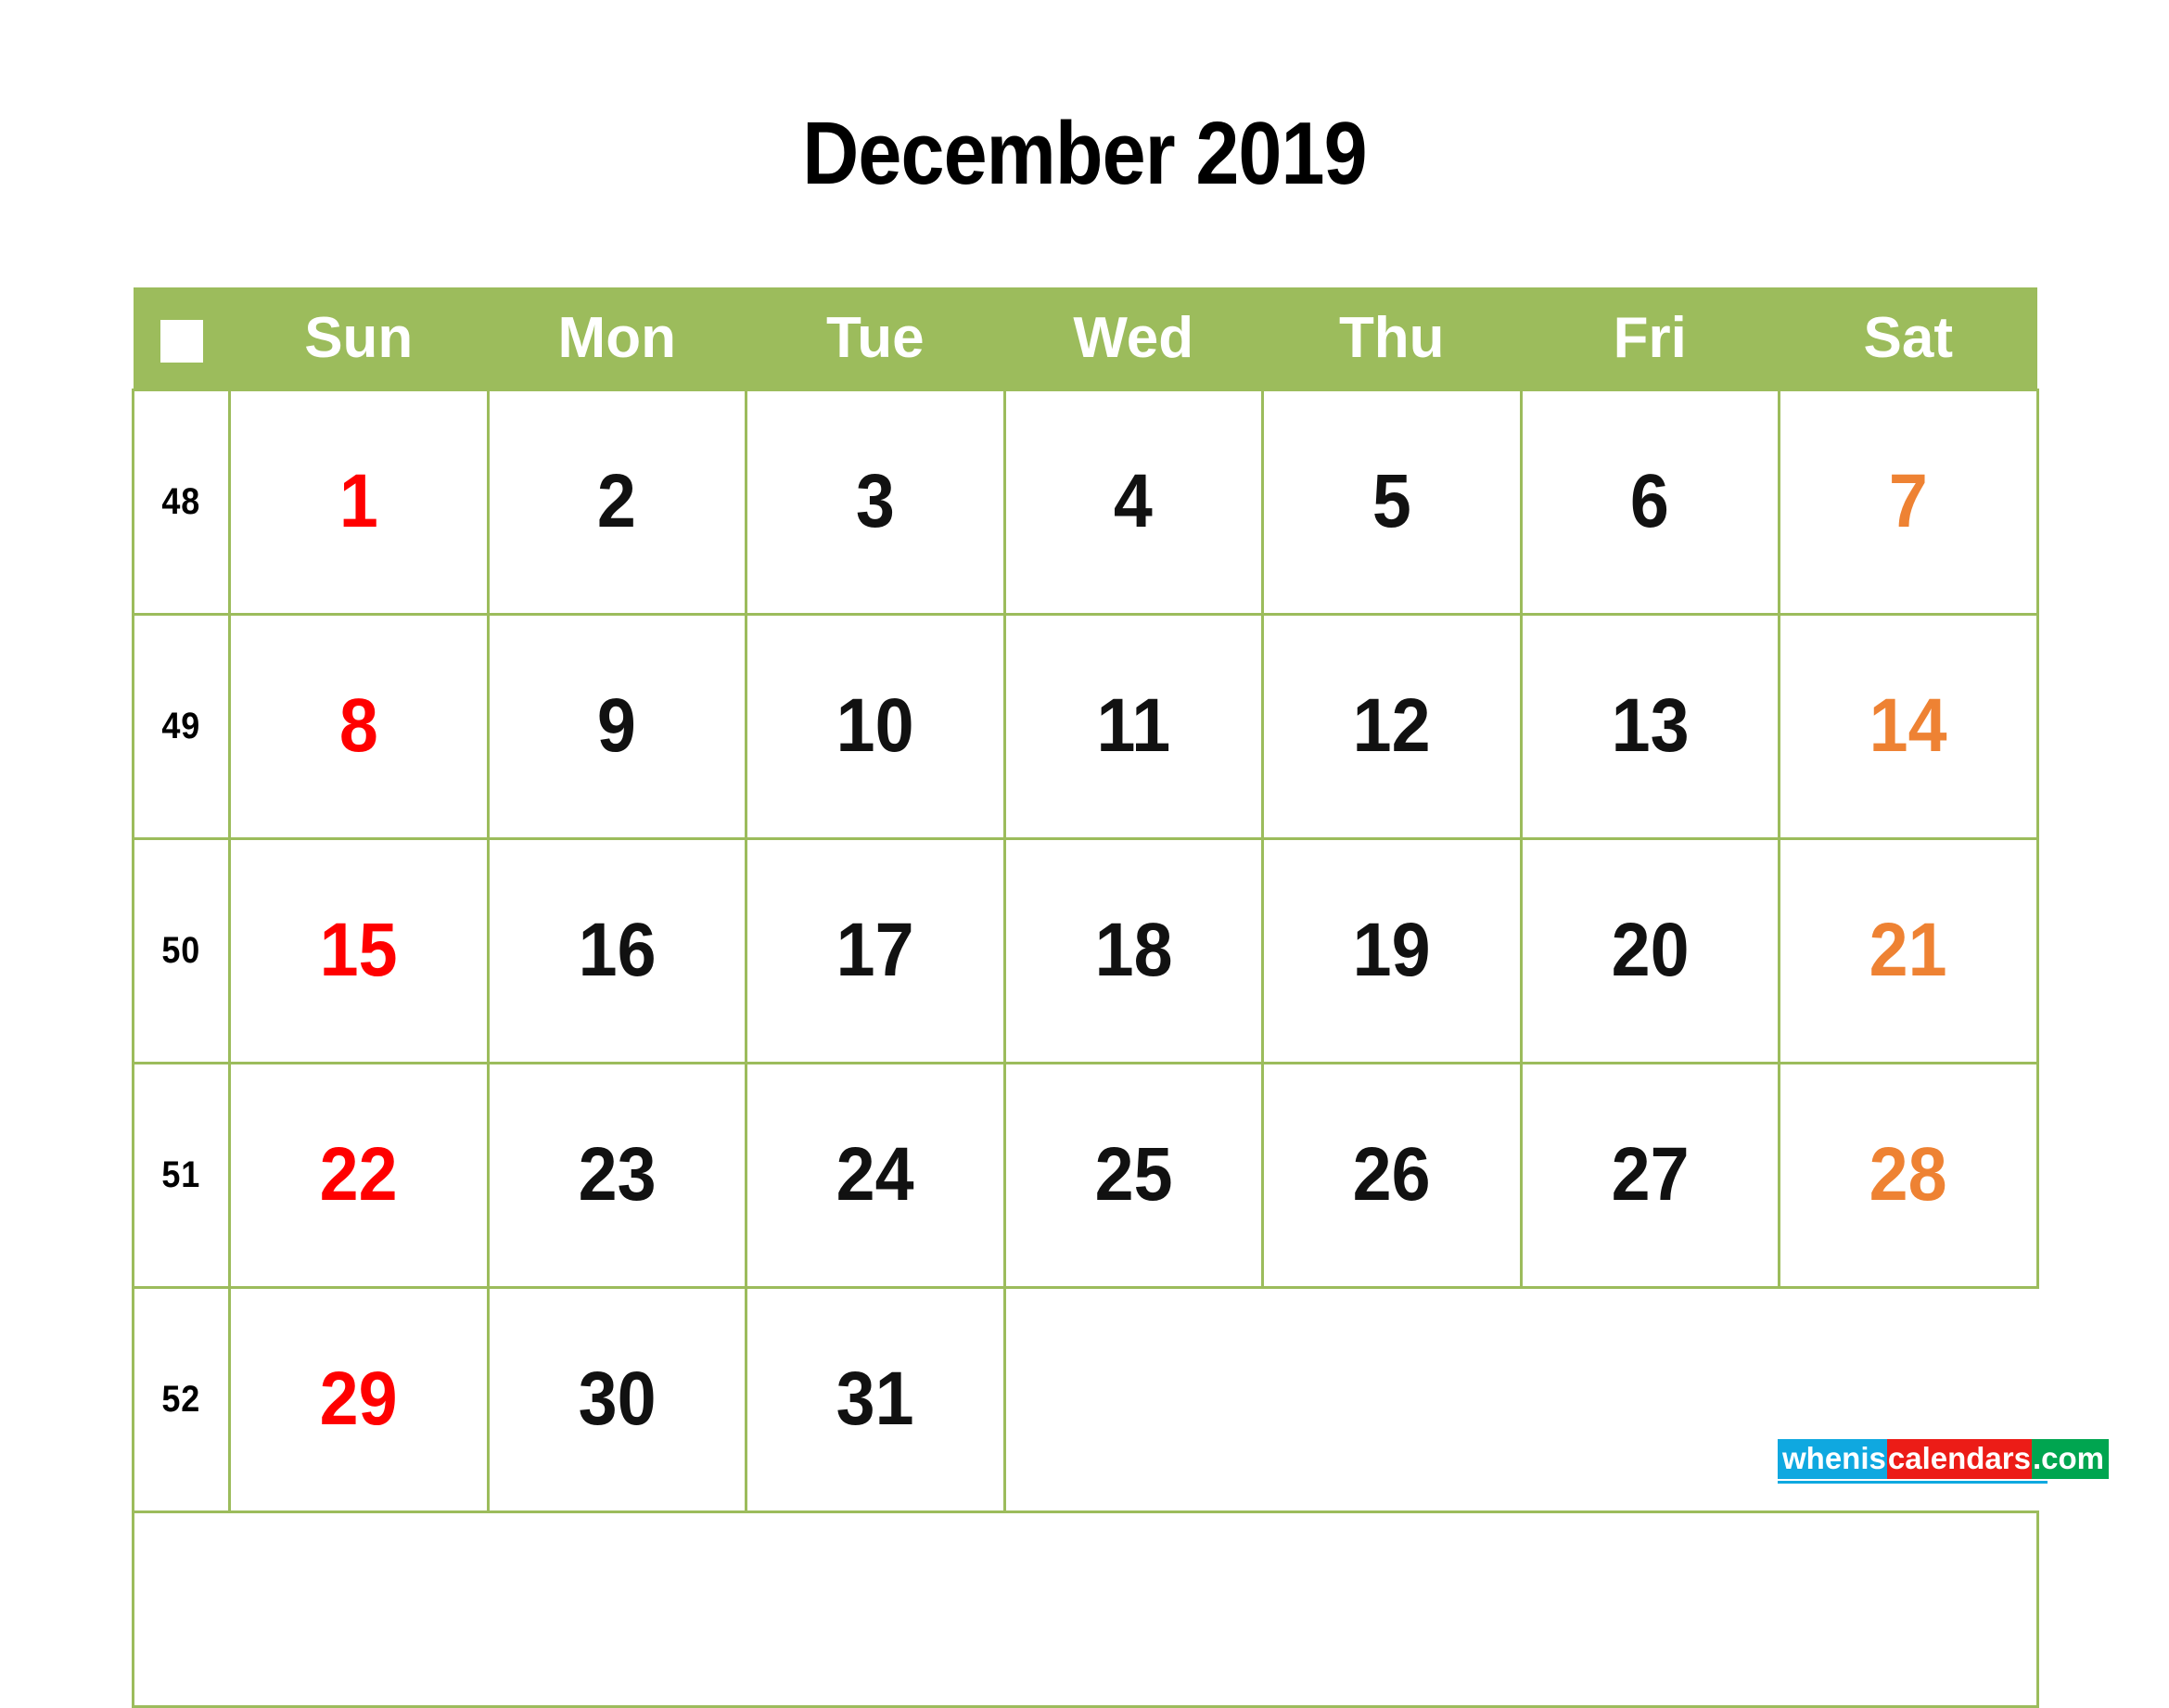 The width and height of the screenshot is (2169, 1708). I want to click on calendar-header: Sun Mon Tue Wed Thu Fri Sat, so click(1085, 338).